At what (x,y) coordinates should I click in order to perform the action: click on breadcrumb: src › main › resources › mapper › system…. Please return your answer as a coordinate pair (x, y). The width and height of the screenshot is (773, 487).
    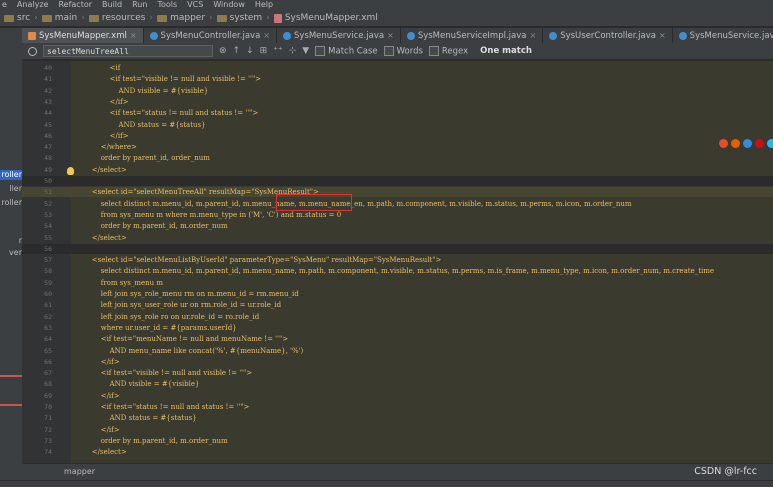
    Looking at the image, I should click on (386, 18).